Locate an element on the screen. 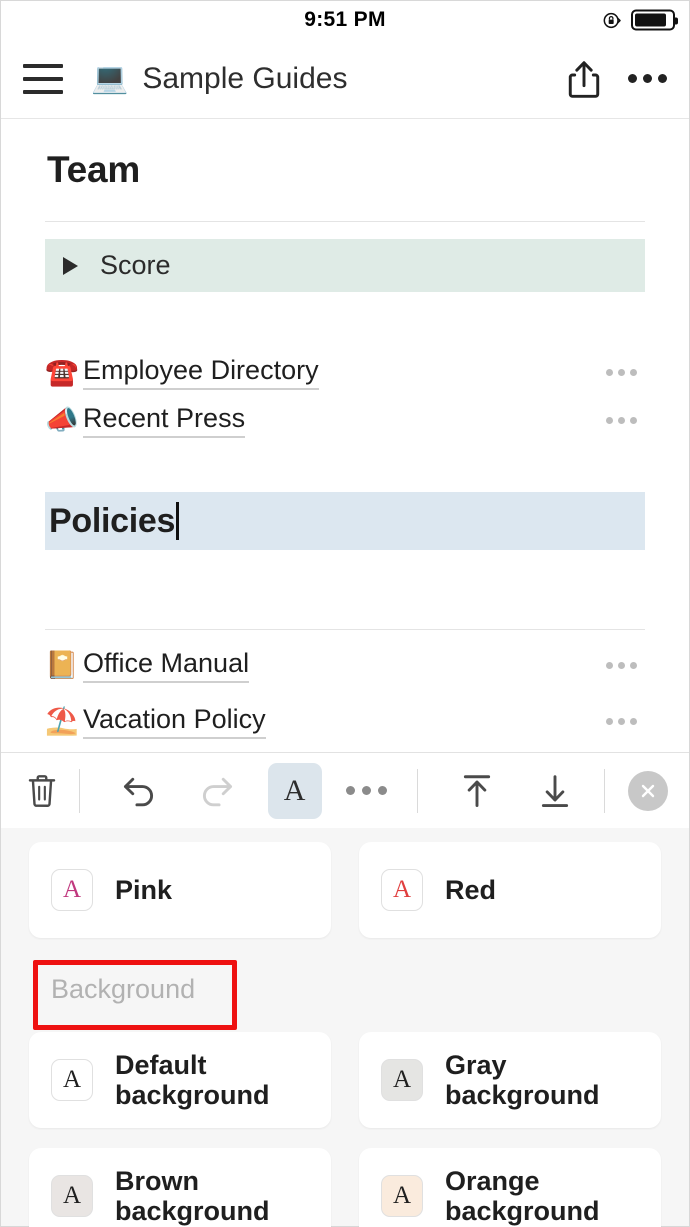 The height and width of the screenshot is (1227, 690). notebook-icon: 📔 is located at coordinates (62, 664).